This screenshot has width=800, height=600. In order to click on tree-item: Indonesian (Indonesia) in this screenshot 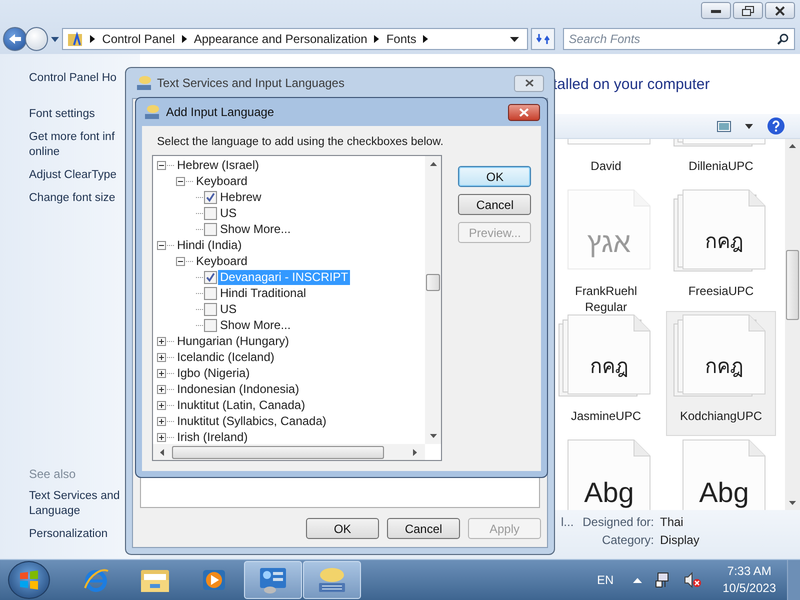, I will do `click(238, 389)`.